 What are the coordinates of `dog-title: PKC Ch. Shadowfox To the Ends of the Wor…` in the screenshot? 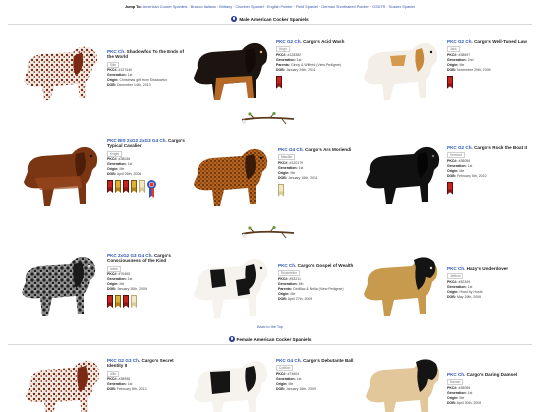 It's located at (147, 54).